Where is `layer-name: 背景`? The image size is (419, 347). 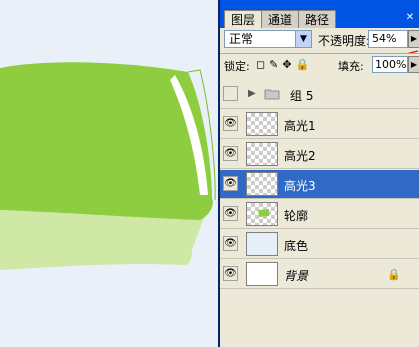
layer-name: 背景 is located at coordinates (296, 276).